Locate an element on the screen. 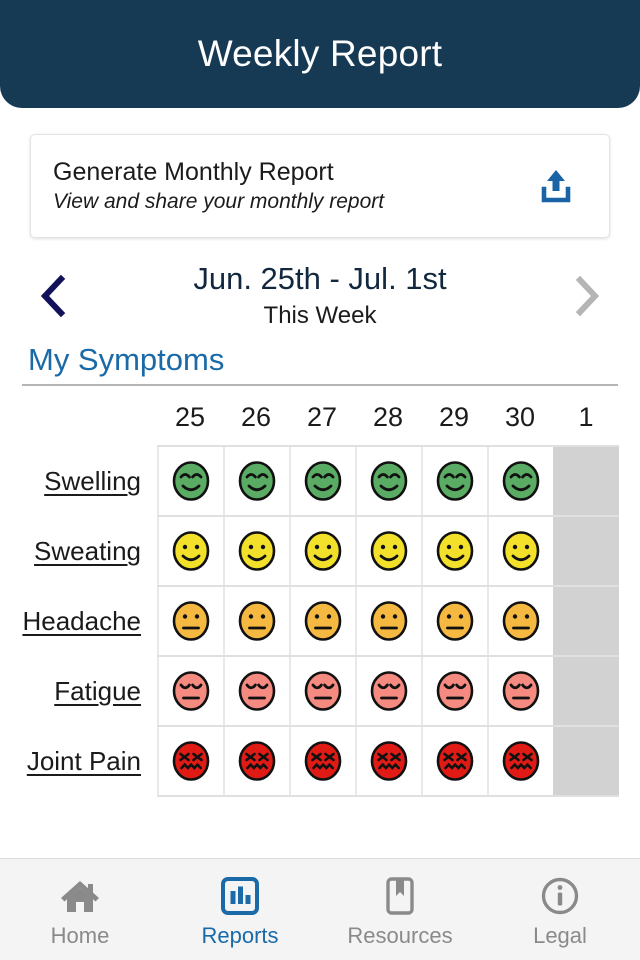 The width and height of the screenshot is (640, 960). table-row: Headache is located at coordinates (320, 620).